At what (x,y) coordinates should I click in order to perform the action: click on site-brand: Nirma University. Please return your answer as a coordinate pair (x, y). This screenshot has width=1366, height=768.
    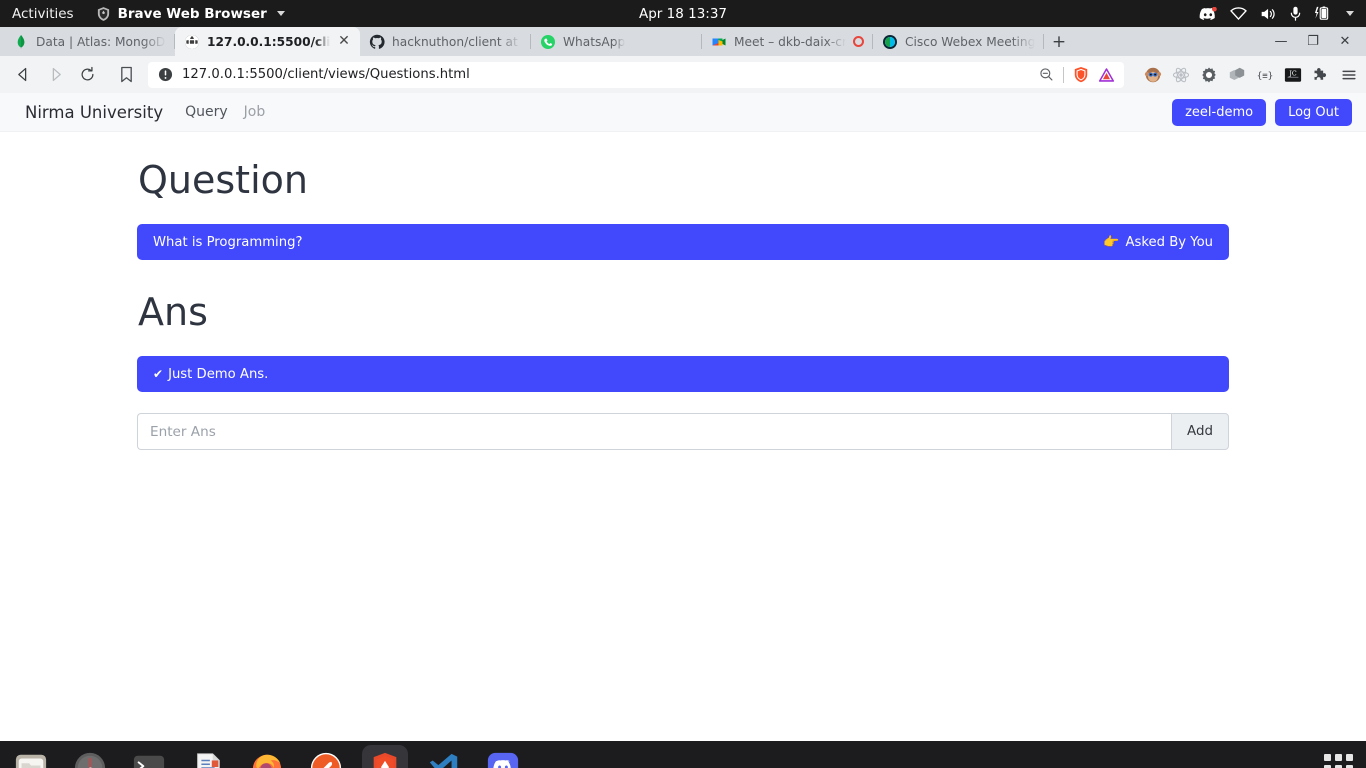
    Looking at the image, I should click on (94, 112).